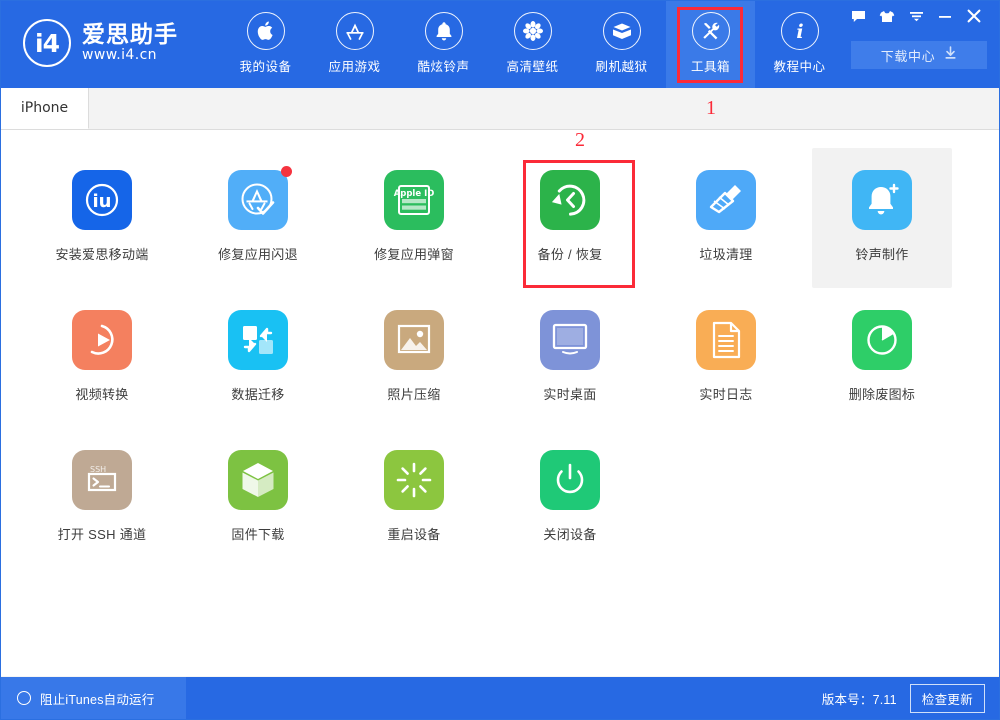 Image resolution: width=1000 pixels, height=720 pixels. I want to click on monitor-icon, so click(570, 340).